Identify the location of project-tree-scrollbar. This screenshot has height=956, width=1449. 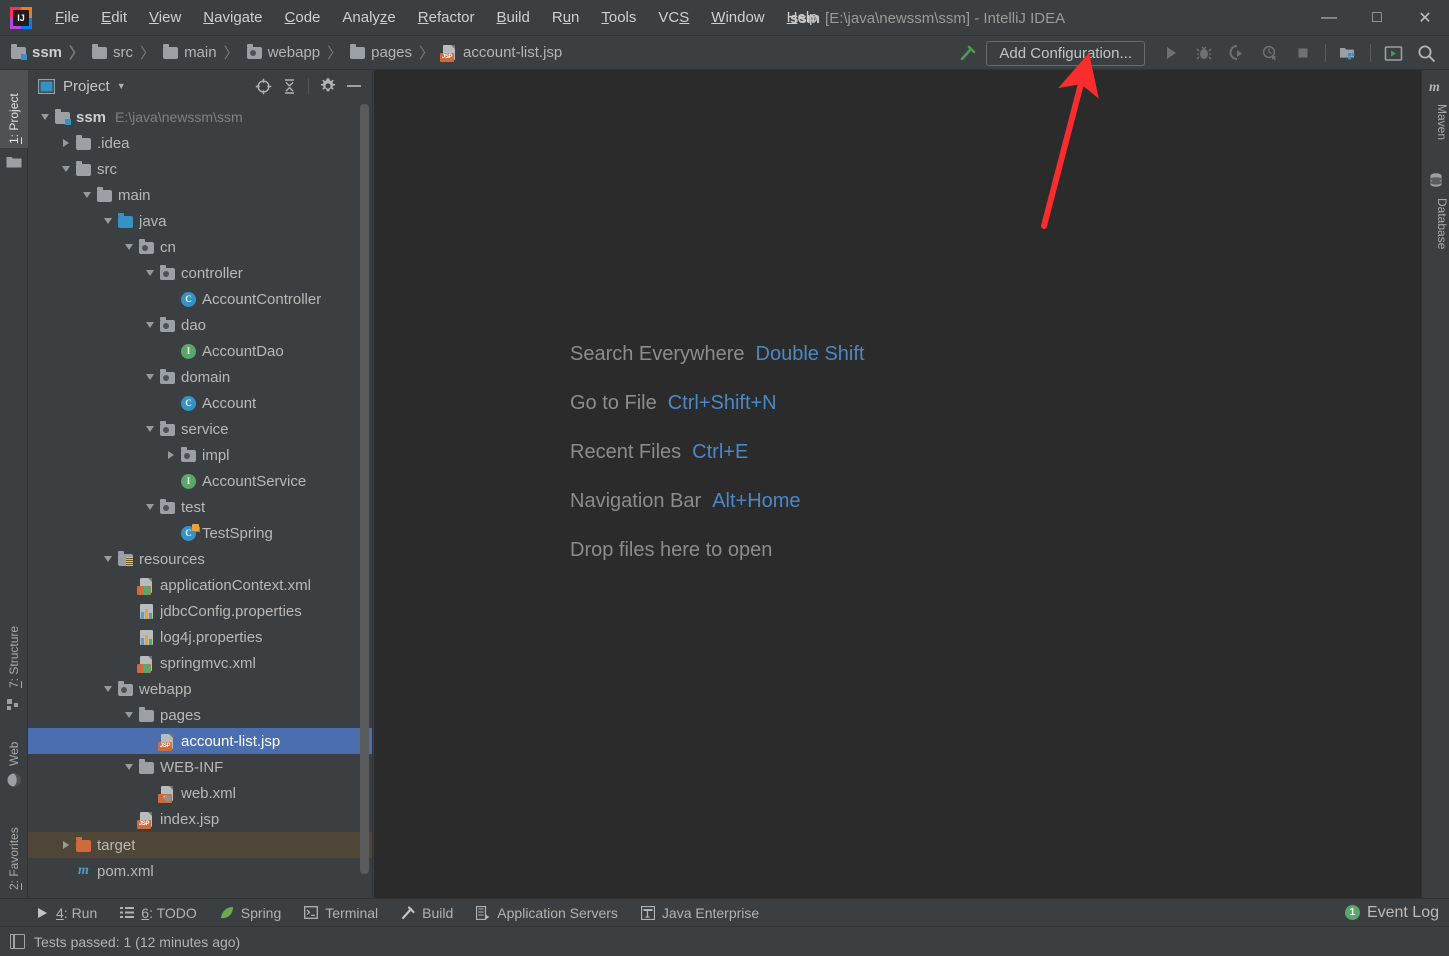
(364, 504).